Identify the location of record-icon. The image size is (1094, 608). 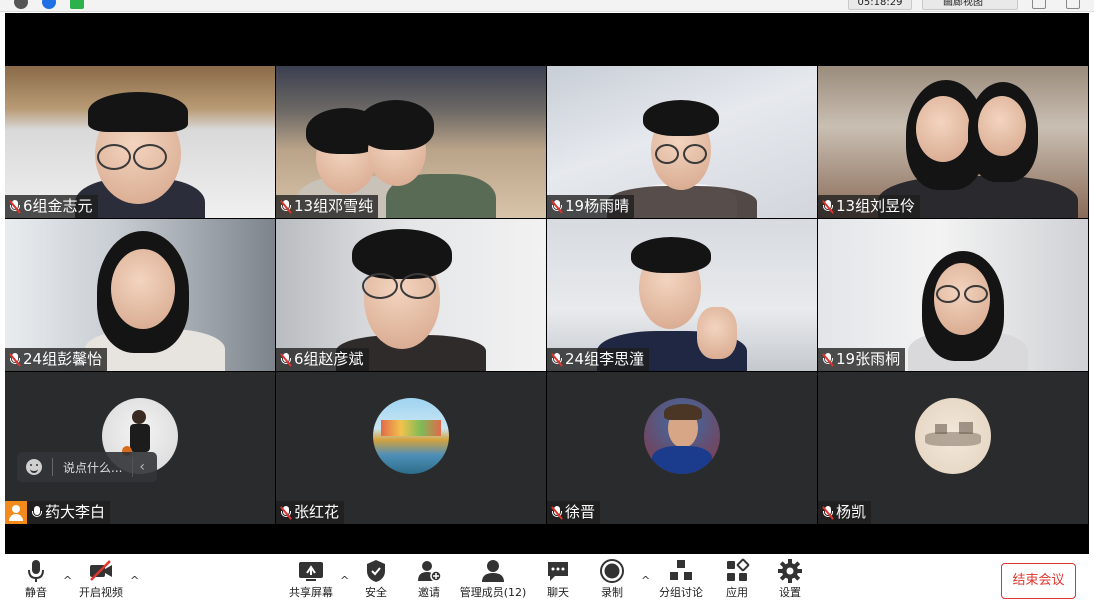
(612, 571).